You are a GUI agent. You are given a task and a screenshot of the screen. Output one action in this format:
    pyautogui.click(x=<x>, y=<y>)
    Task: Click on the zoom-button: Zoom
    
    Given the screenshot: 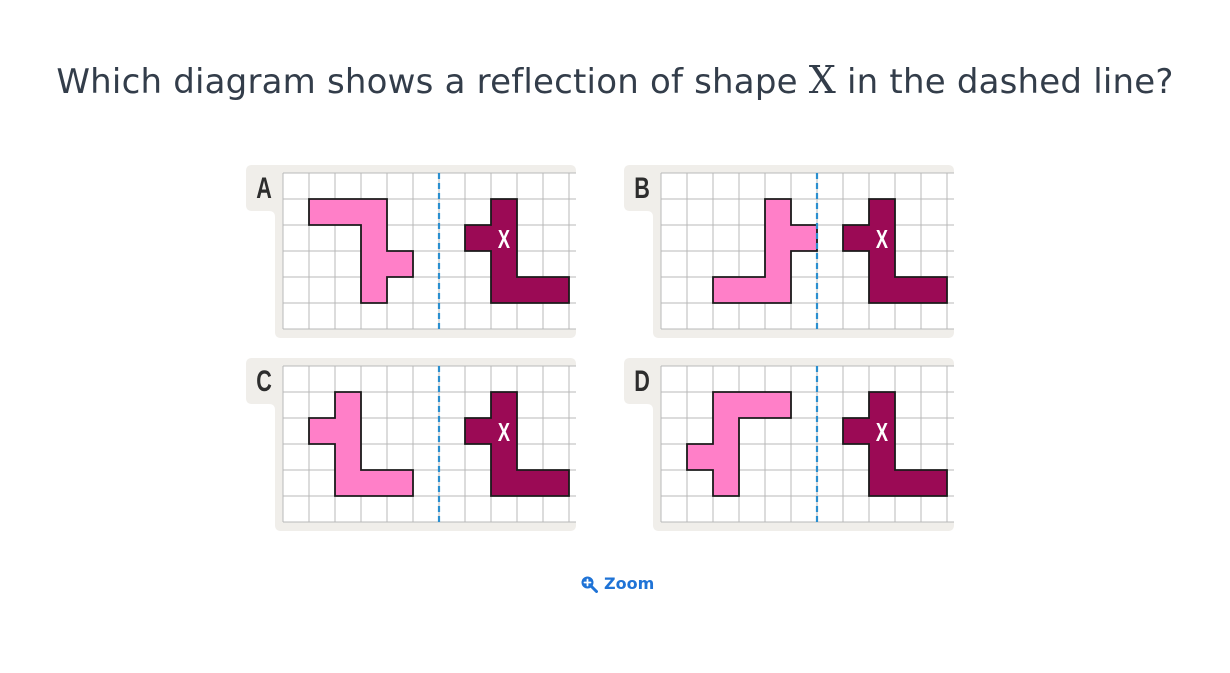 What is the action you would take?
    pyautogui.click(x=617, y=583)
    